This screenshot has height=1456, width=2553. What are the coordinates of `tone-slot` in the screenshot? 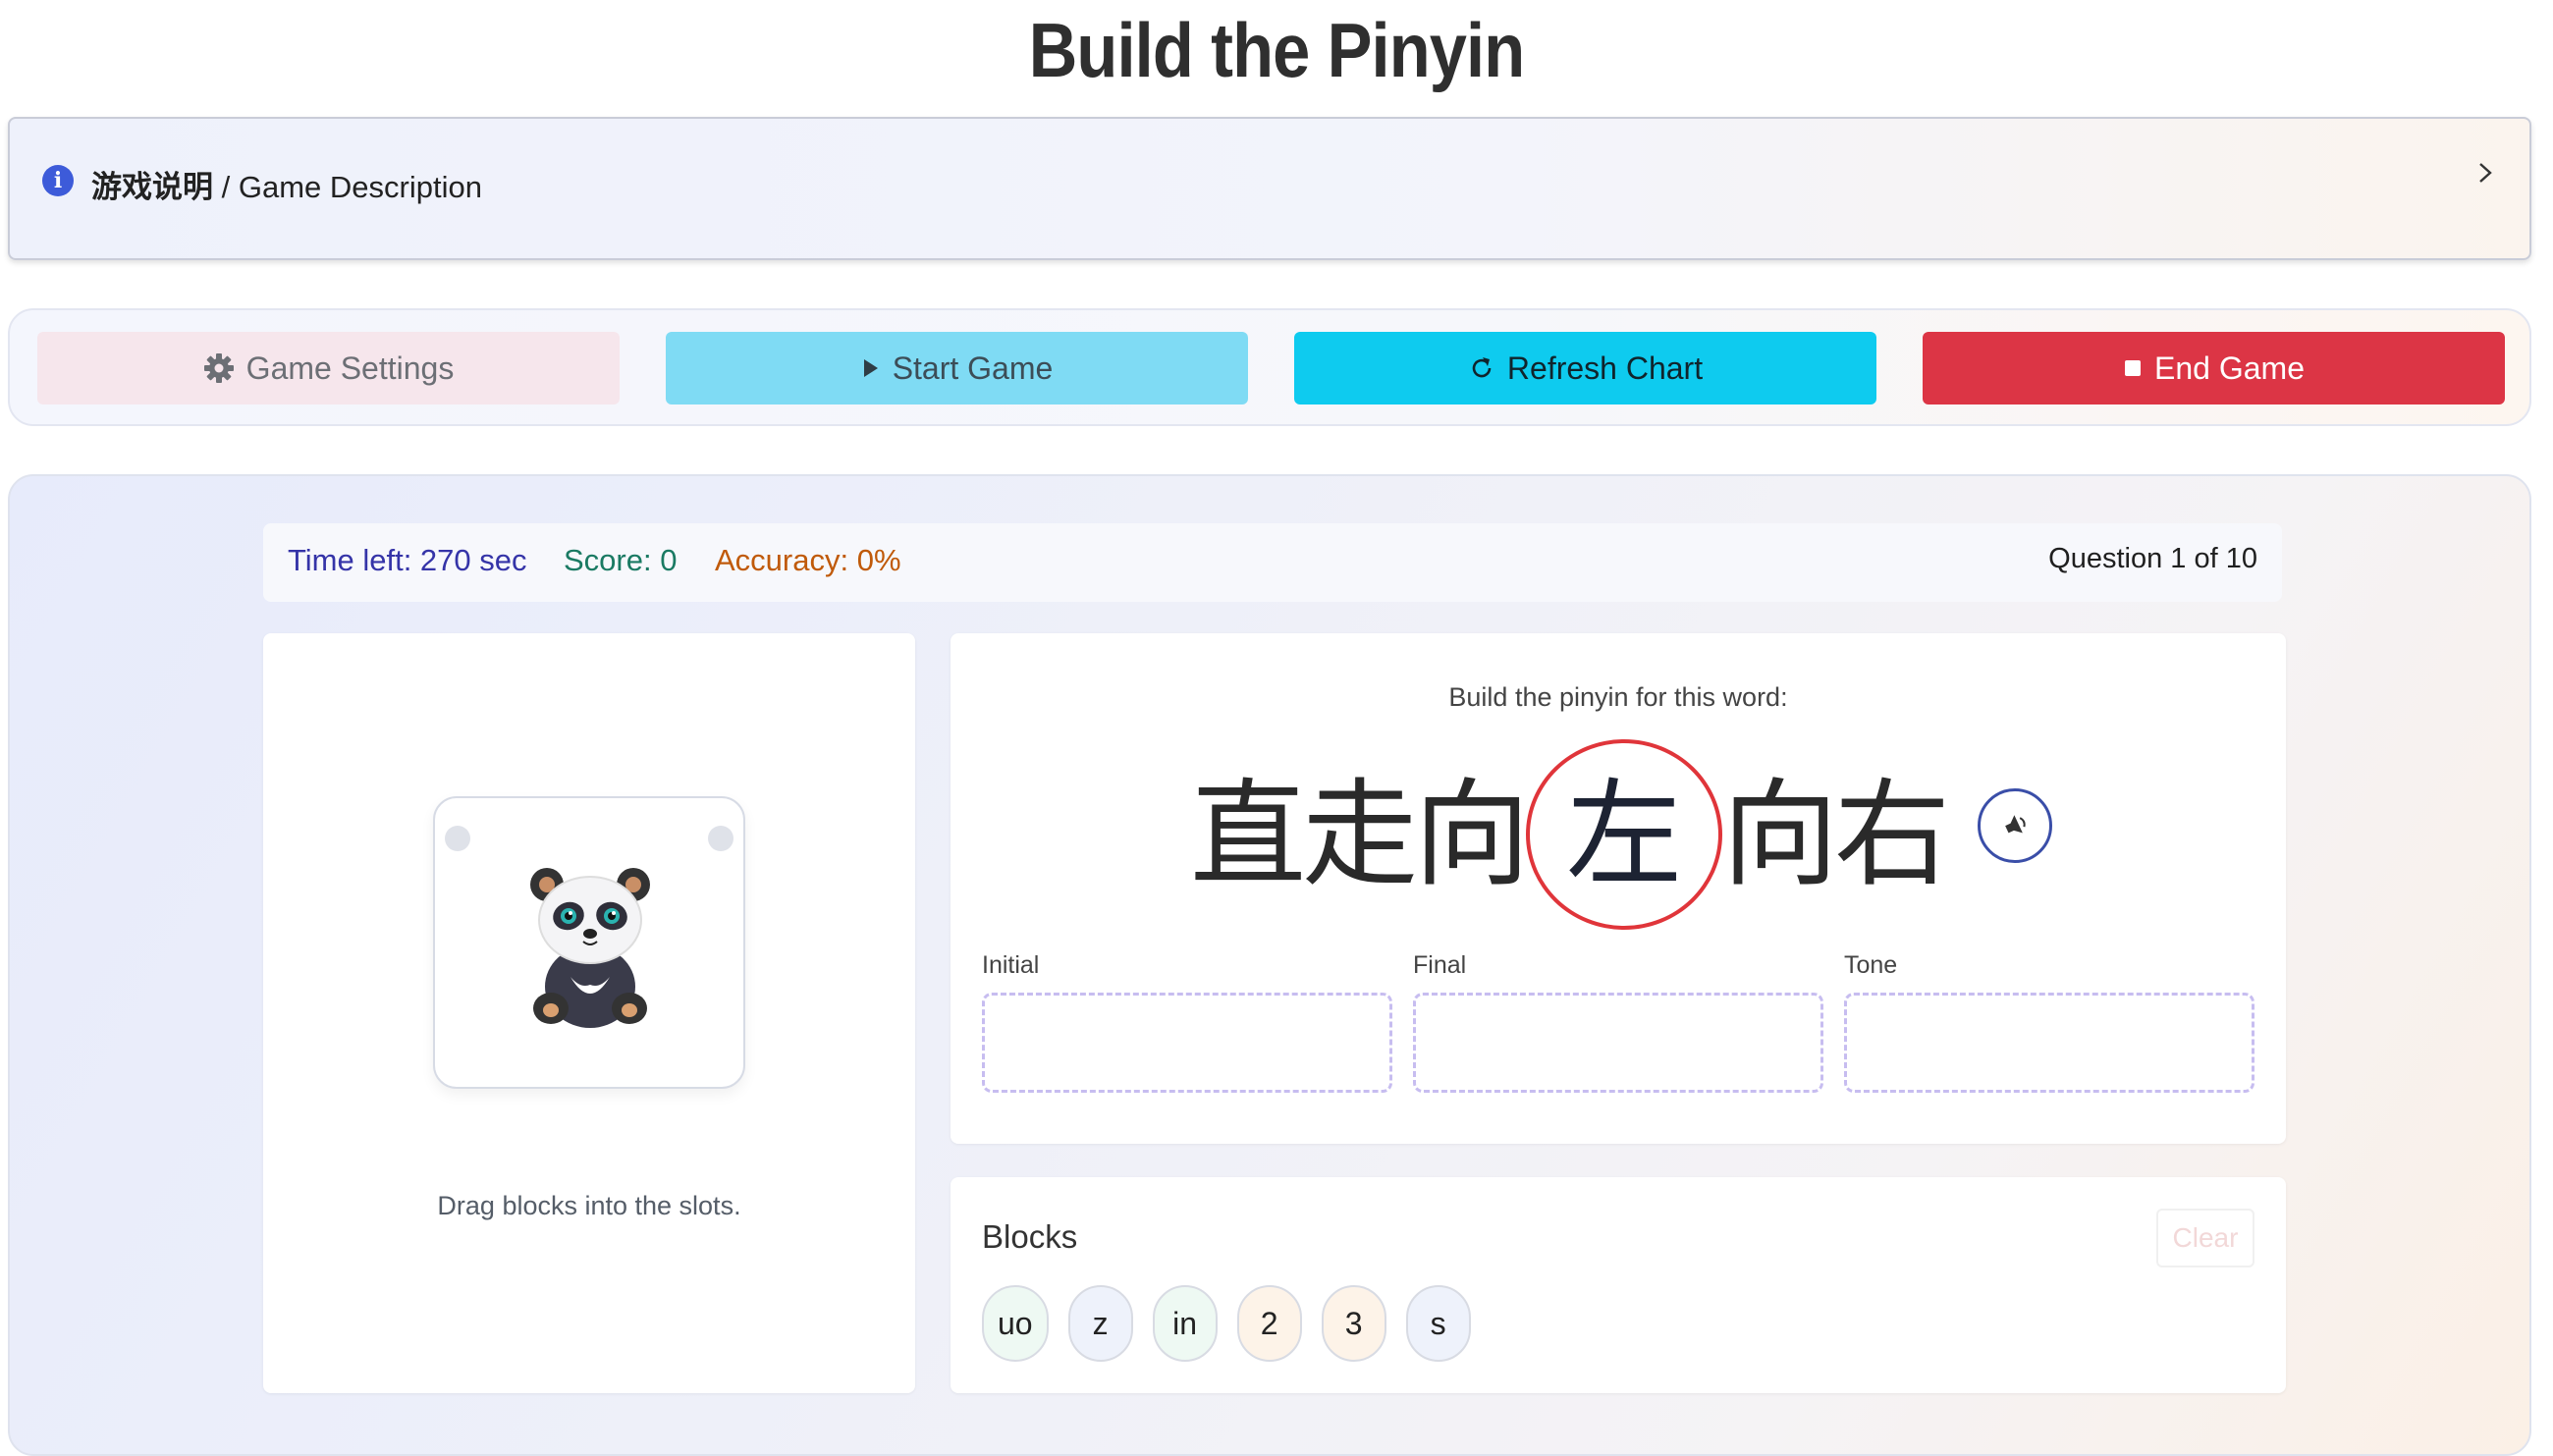 It's located at (2049, 1043).